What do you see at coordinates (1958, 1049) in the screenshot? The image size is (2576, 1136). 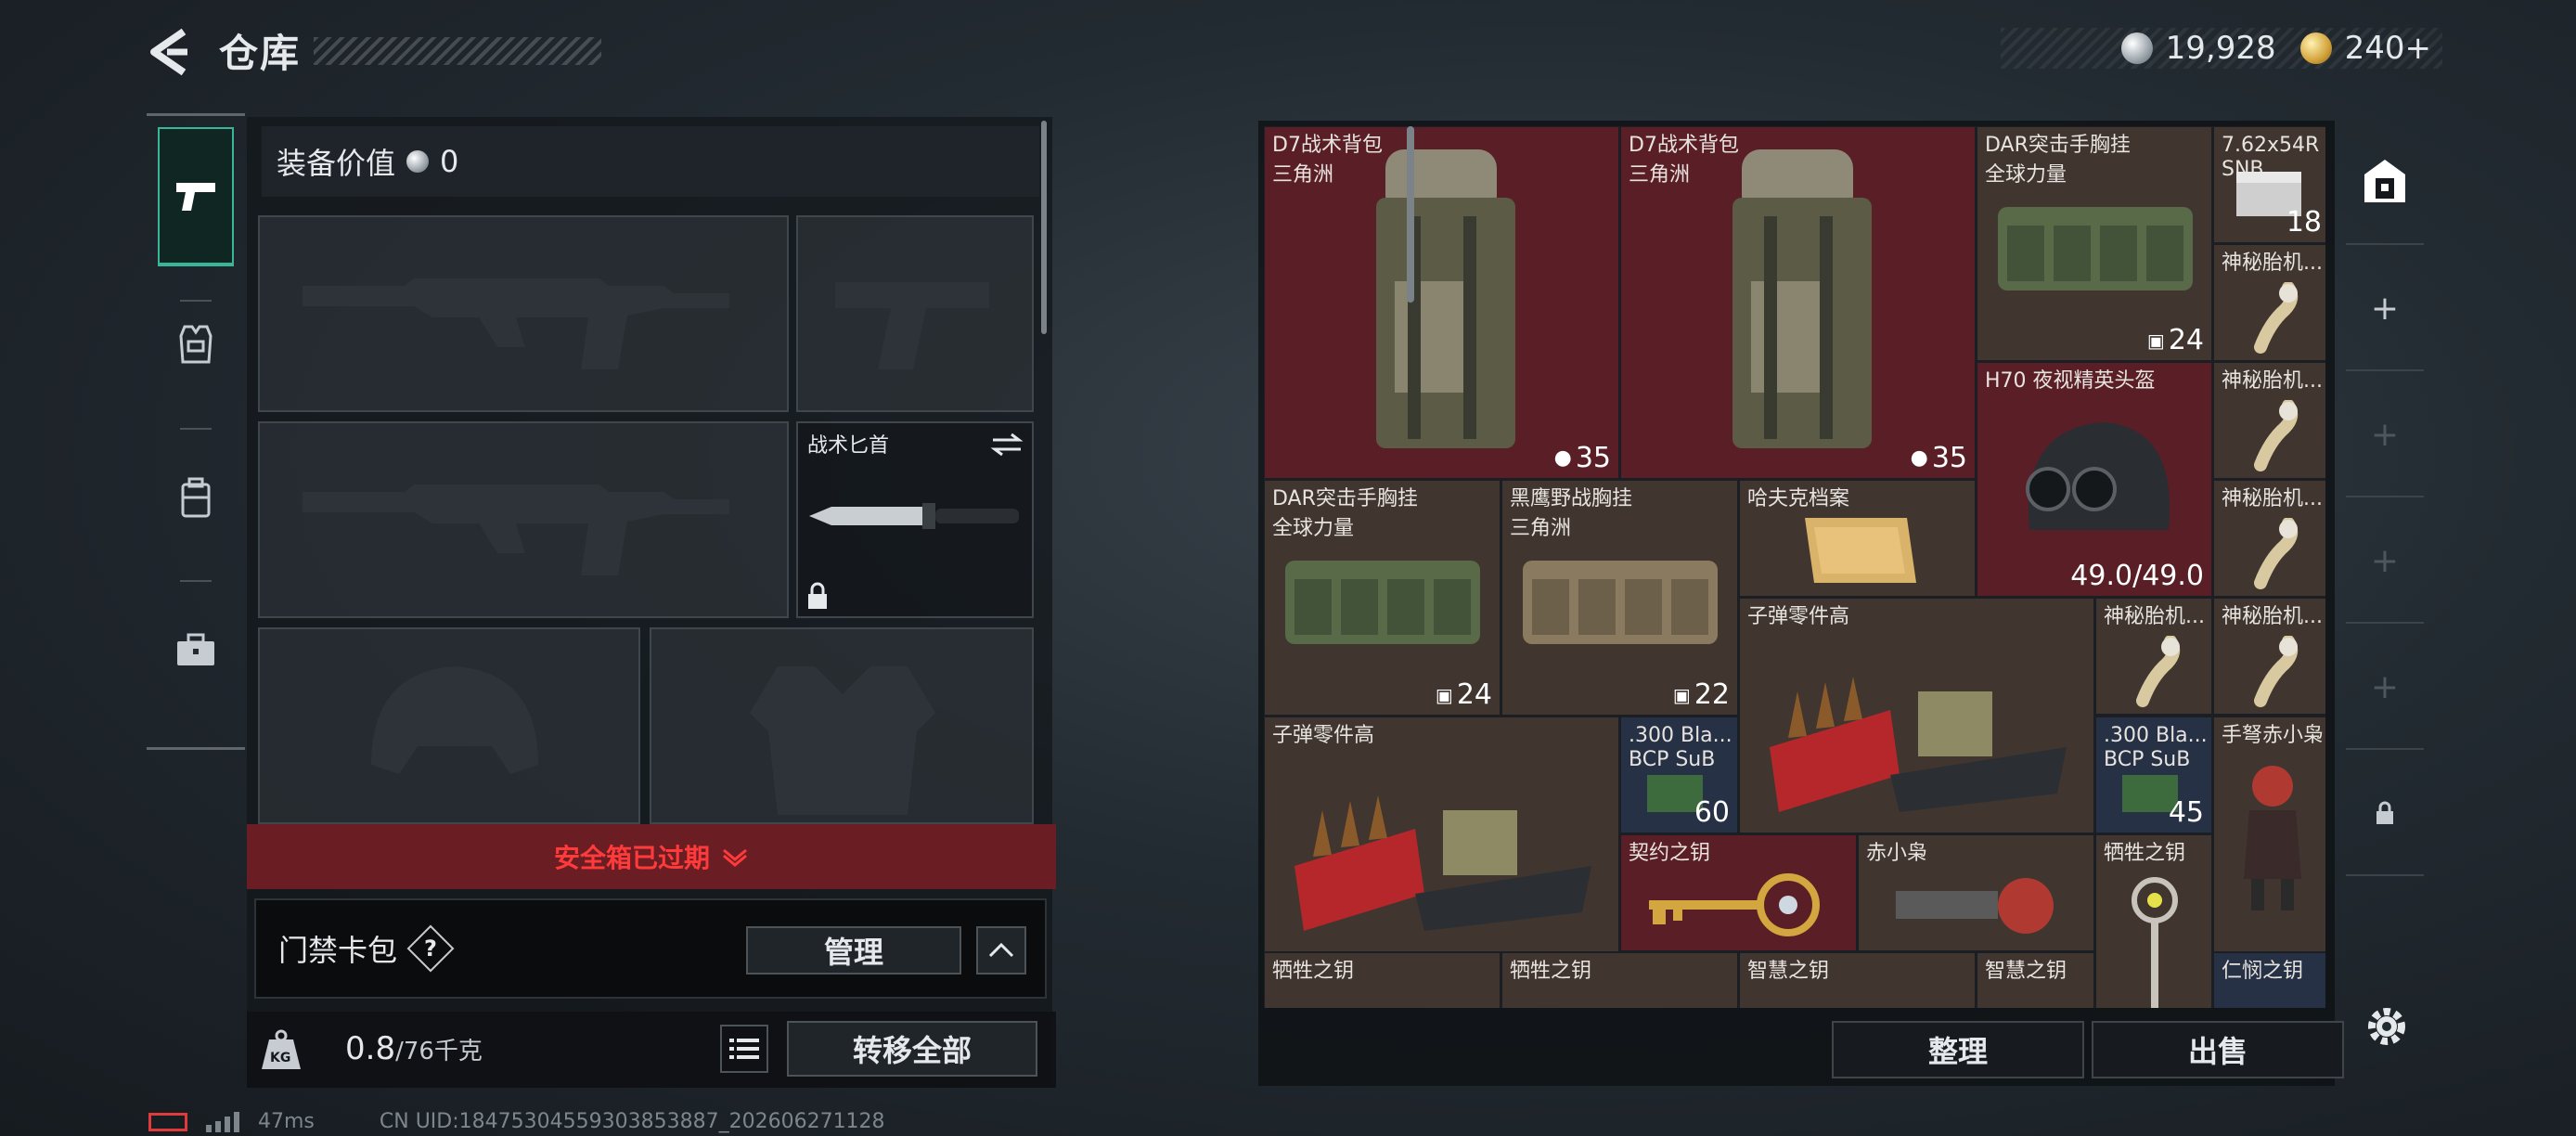 I see `sort-button: 整理` at bounding box center [1958, 1049].